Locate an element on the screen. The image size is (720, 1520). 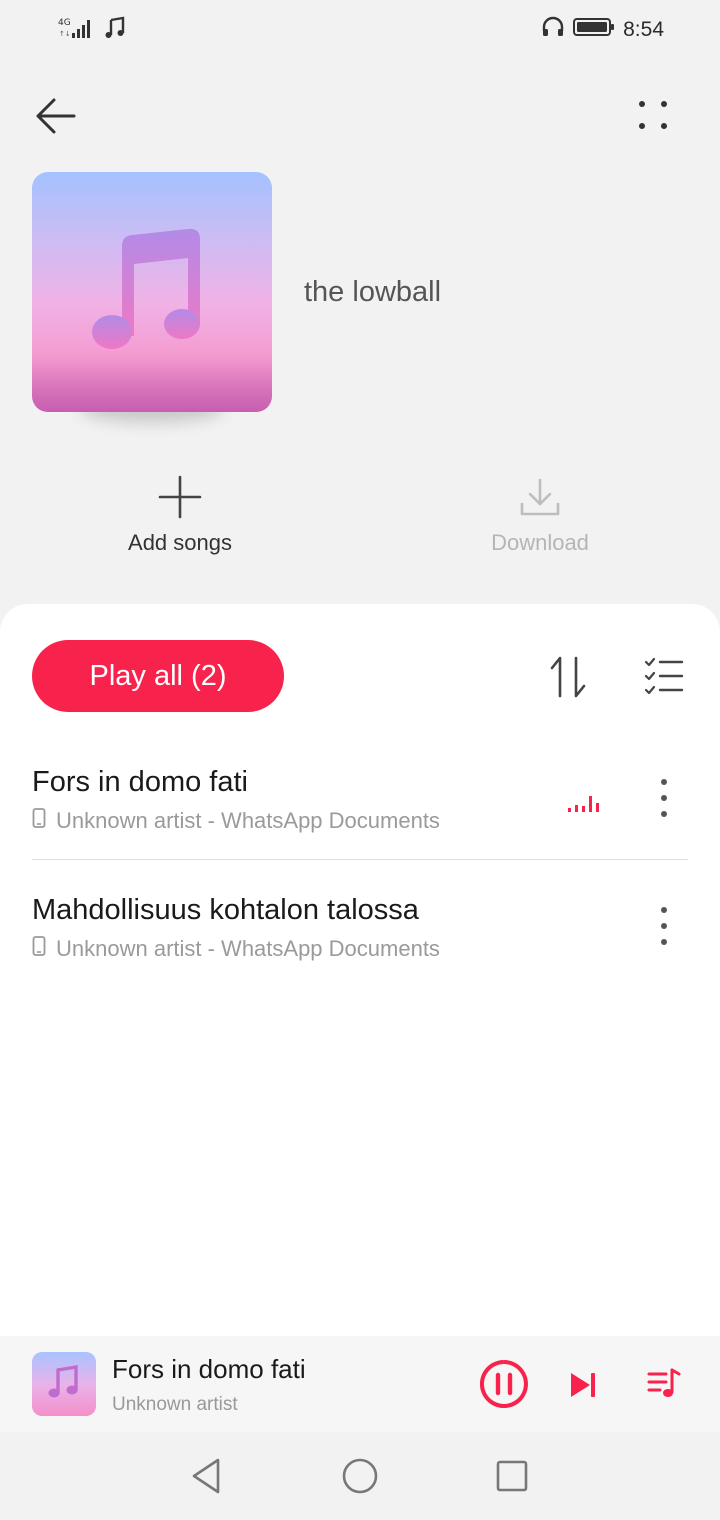
multi-select-icon is located at coordinates (664, 679).